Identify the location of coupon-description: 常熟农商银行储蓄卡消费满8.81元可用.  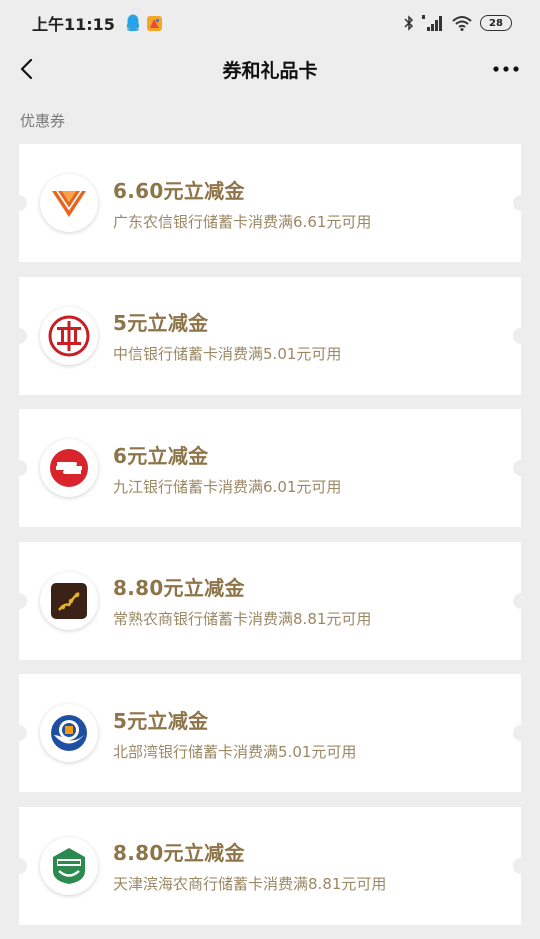
(242, 619).